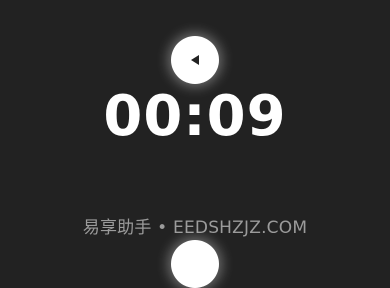  What do you see at coordinates (195, 228) in the screenshot?
I see `watermark-text: 易享助手 • EEDSHZJZ.COM` at bounding box center [195, 228].